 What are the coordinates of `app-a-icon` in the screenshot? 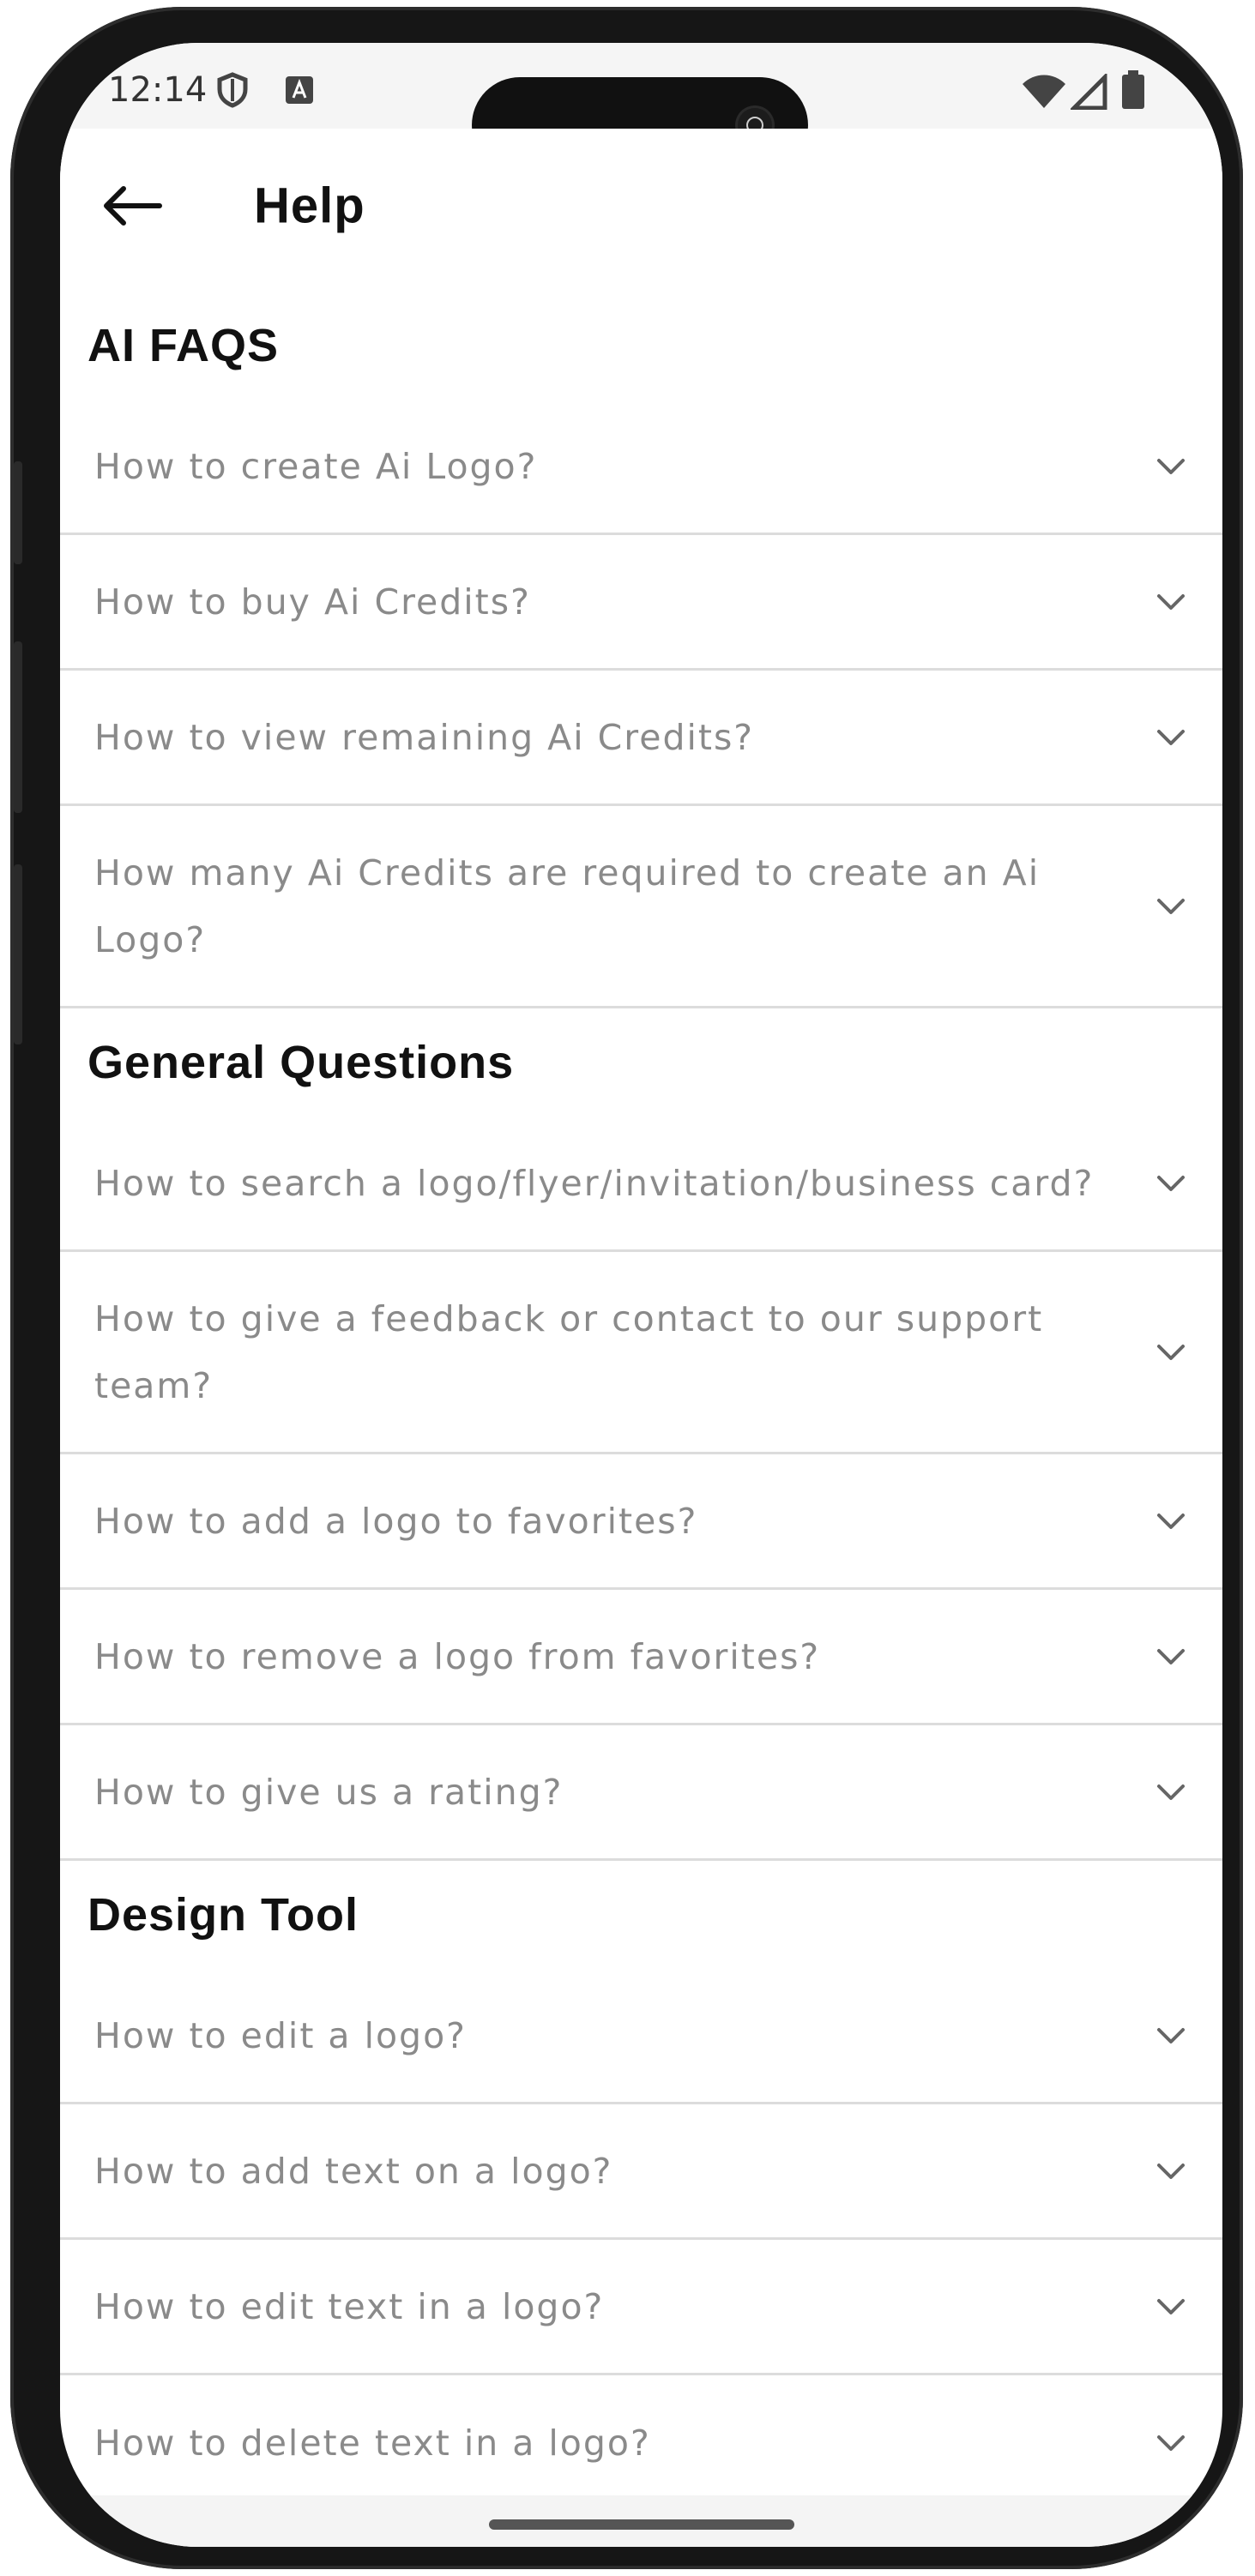 It's located at (299, 91).